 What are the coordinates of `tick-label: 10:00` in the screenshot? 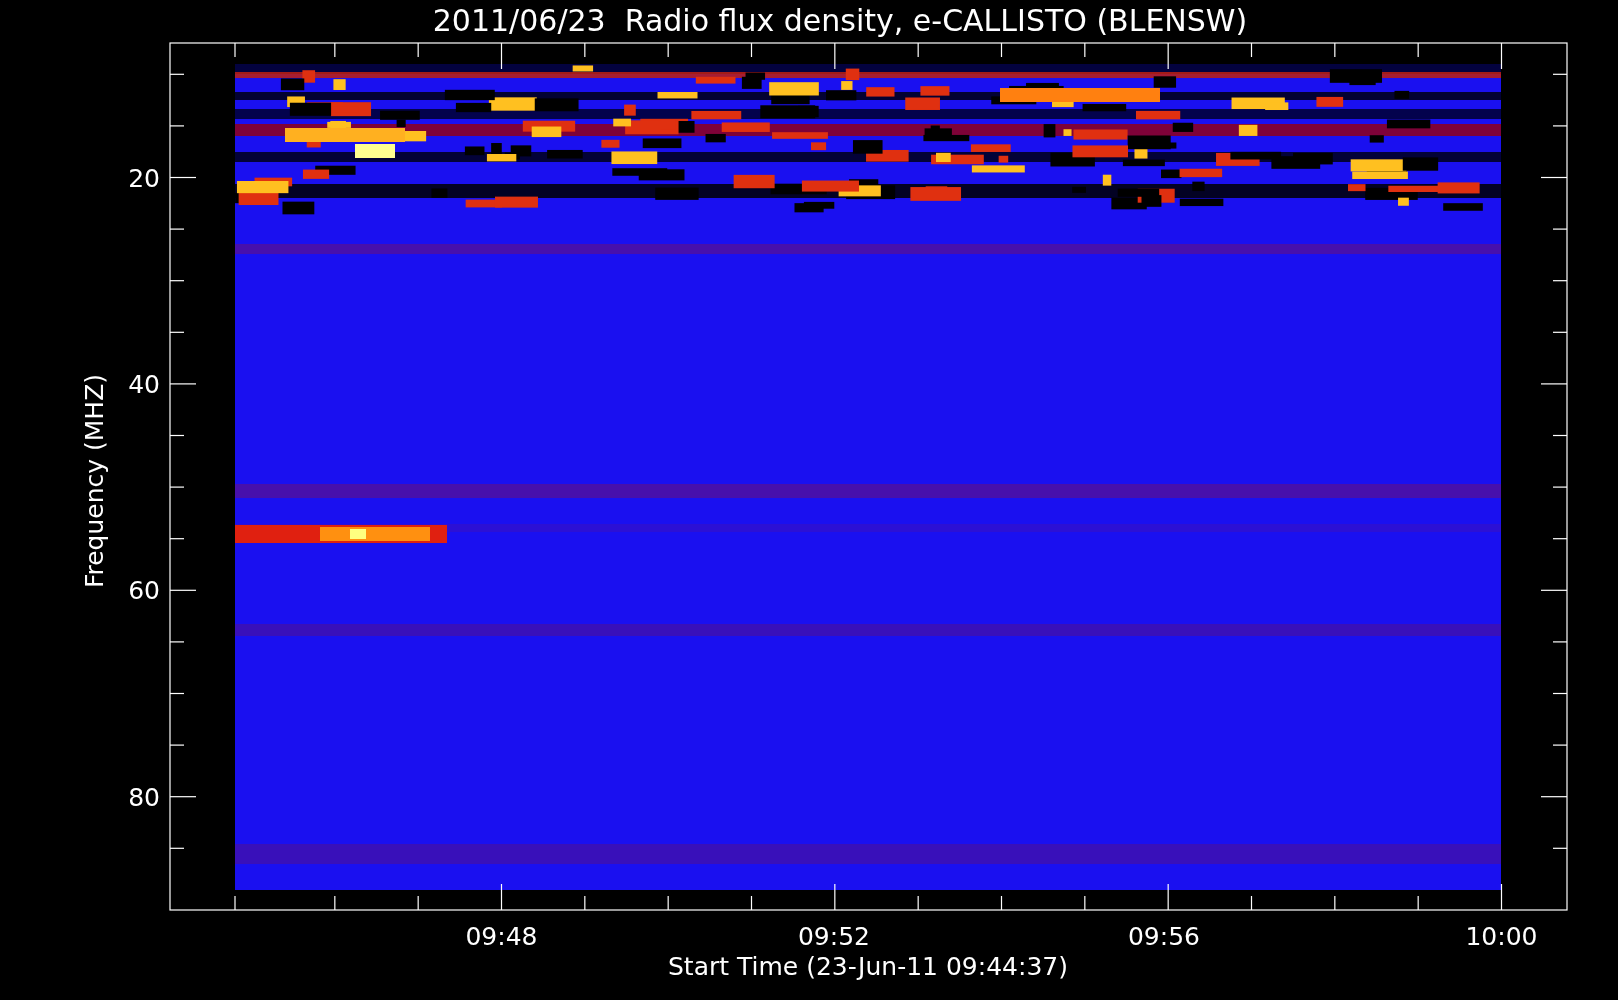 It's located at (1501, 936).